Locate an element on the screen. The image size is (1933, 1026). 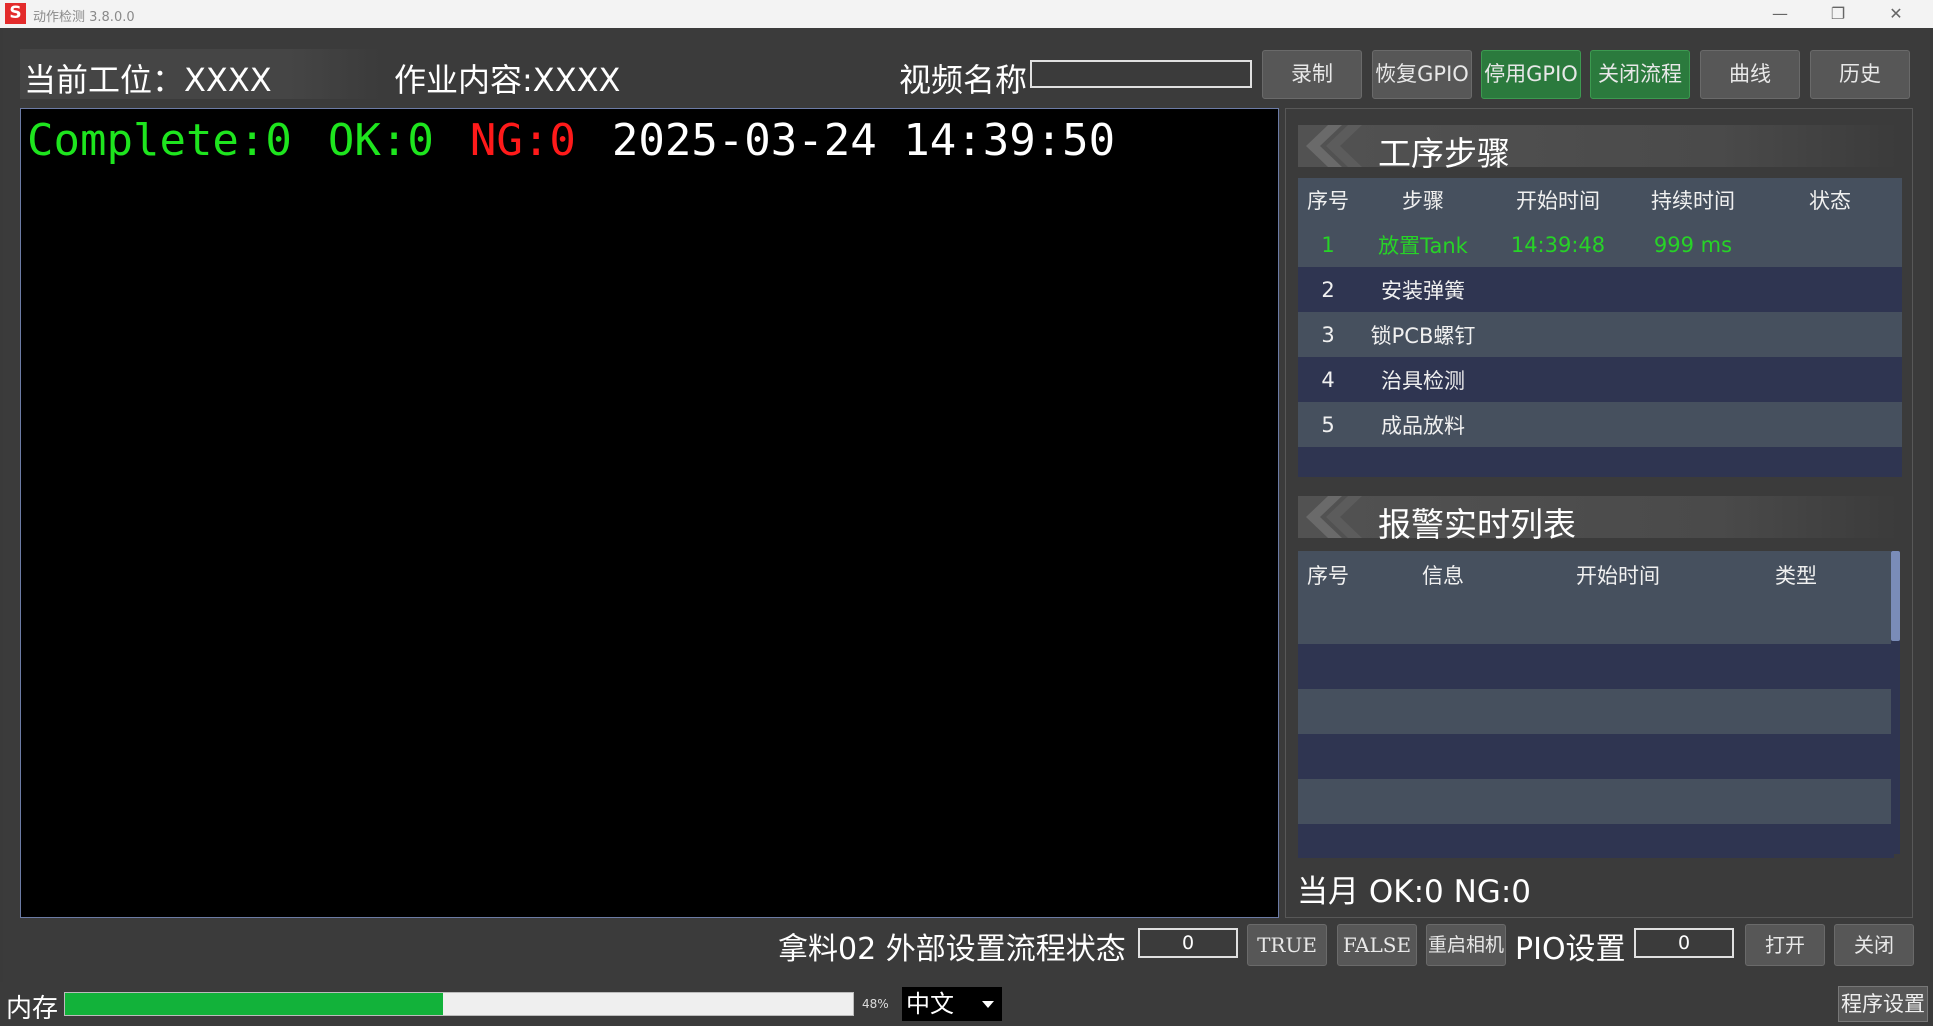
flow-state-label: 拿料02 外部设置流程状态 is located at coordinates (952, 949).